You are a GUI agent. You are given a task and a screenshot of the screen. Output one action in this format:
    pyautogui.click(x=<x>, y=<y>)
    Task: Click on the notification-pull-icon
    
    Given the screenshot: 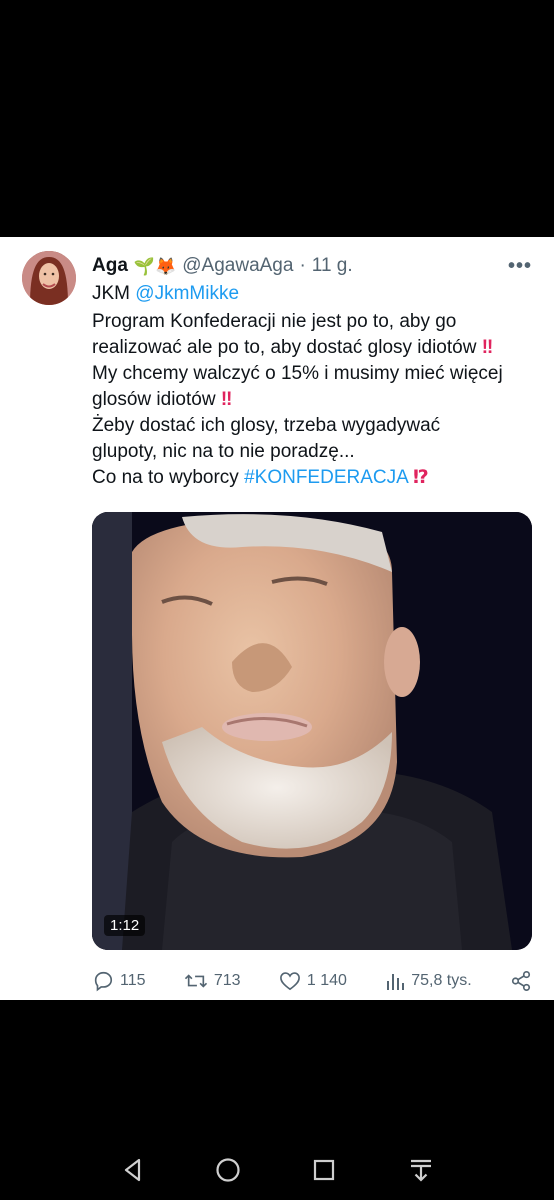 What is the action you would take?
    pyautogui.click(x=421, y=1170)
    